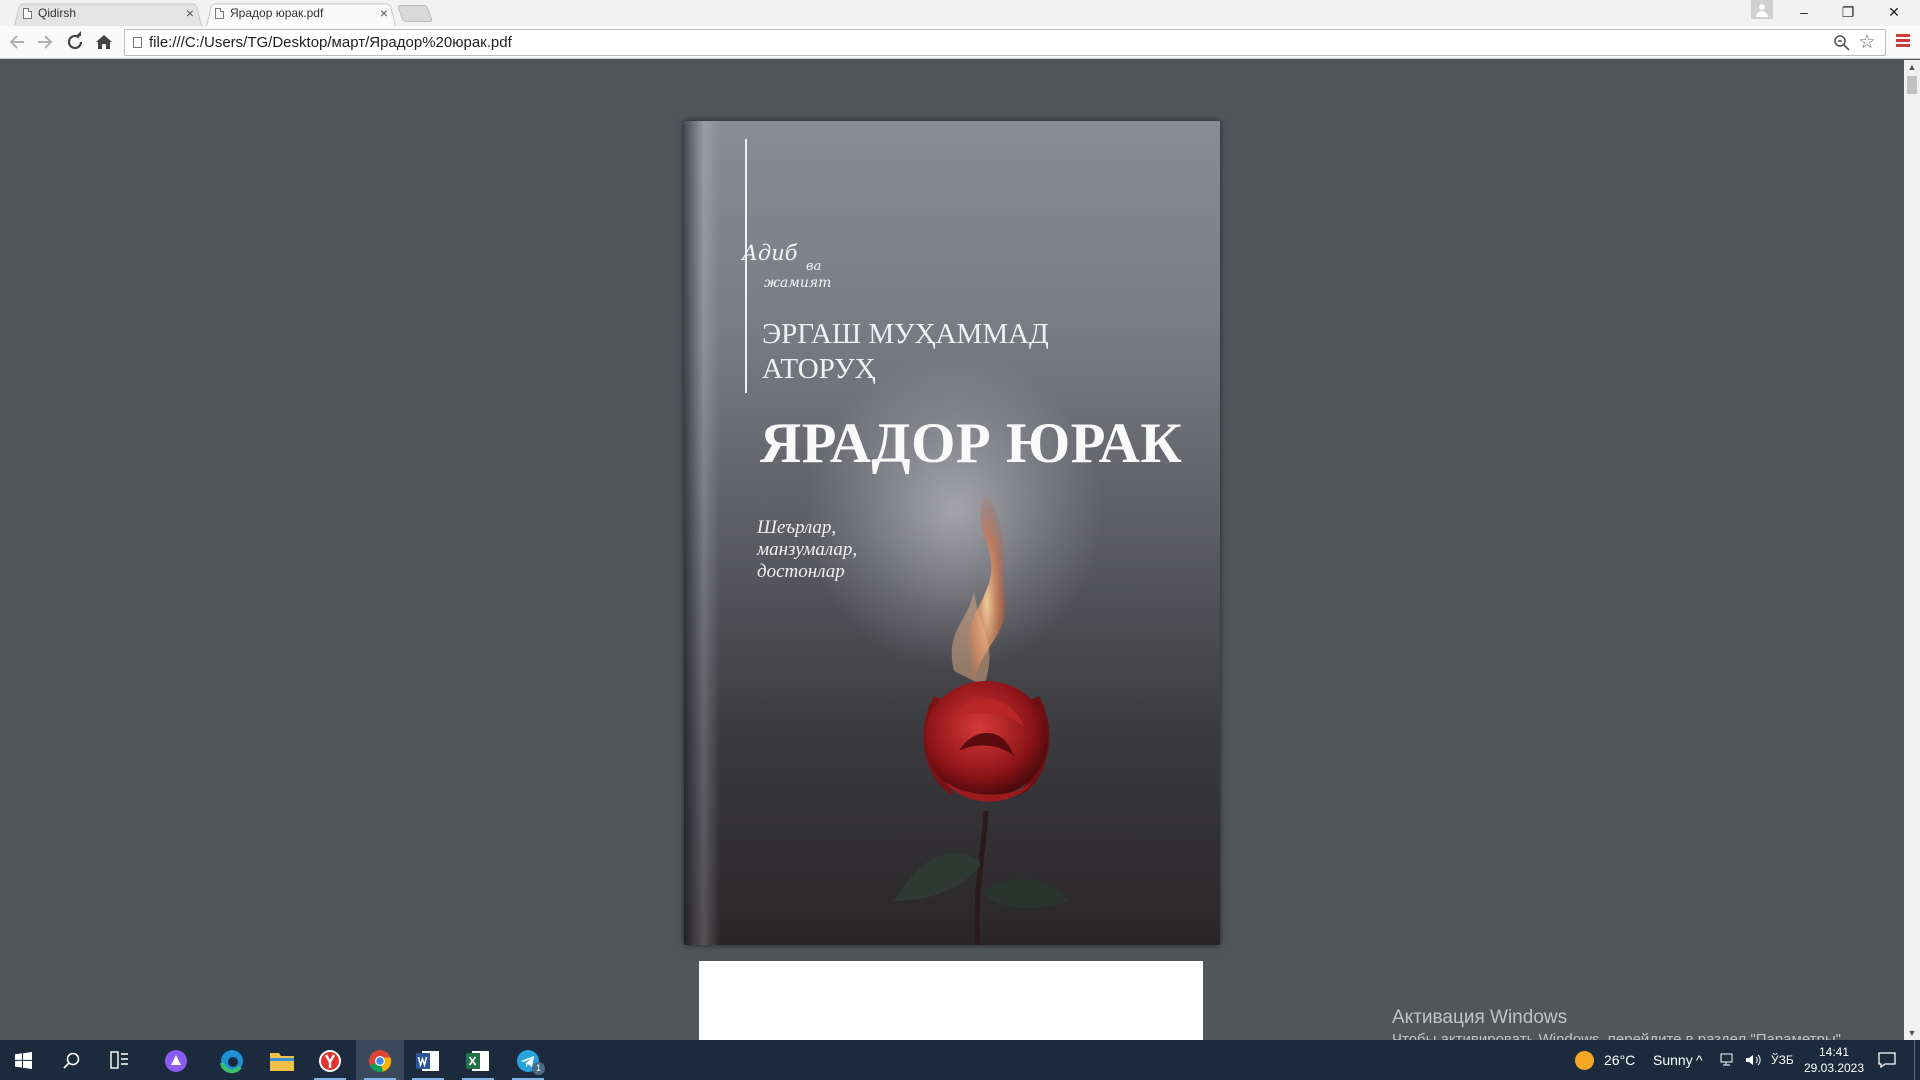  What do you see at coordinates (905, 334) in the screenshot?
I see `author-line1: ЭРГАШ МУҲАММАД` at bounding box center [905, 334].